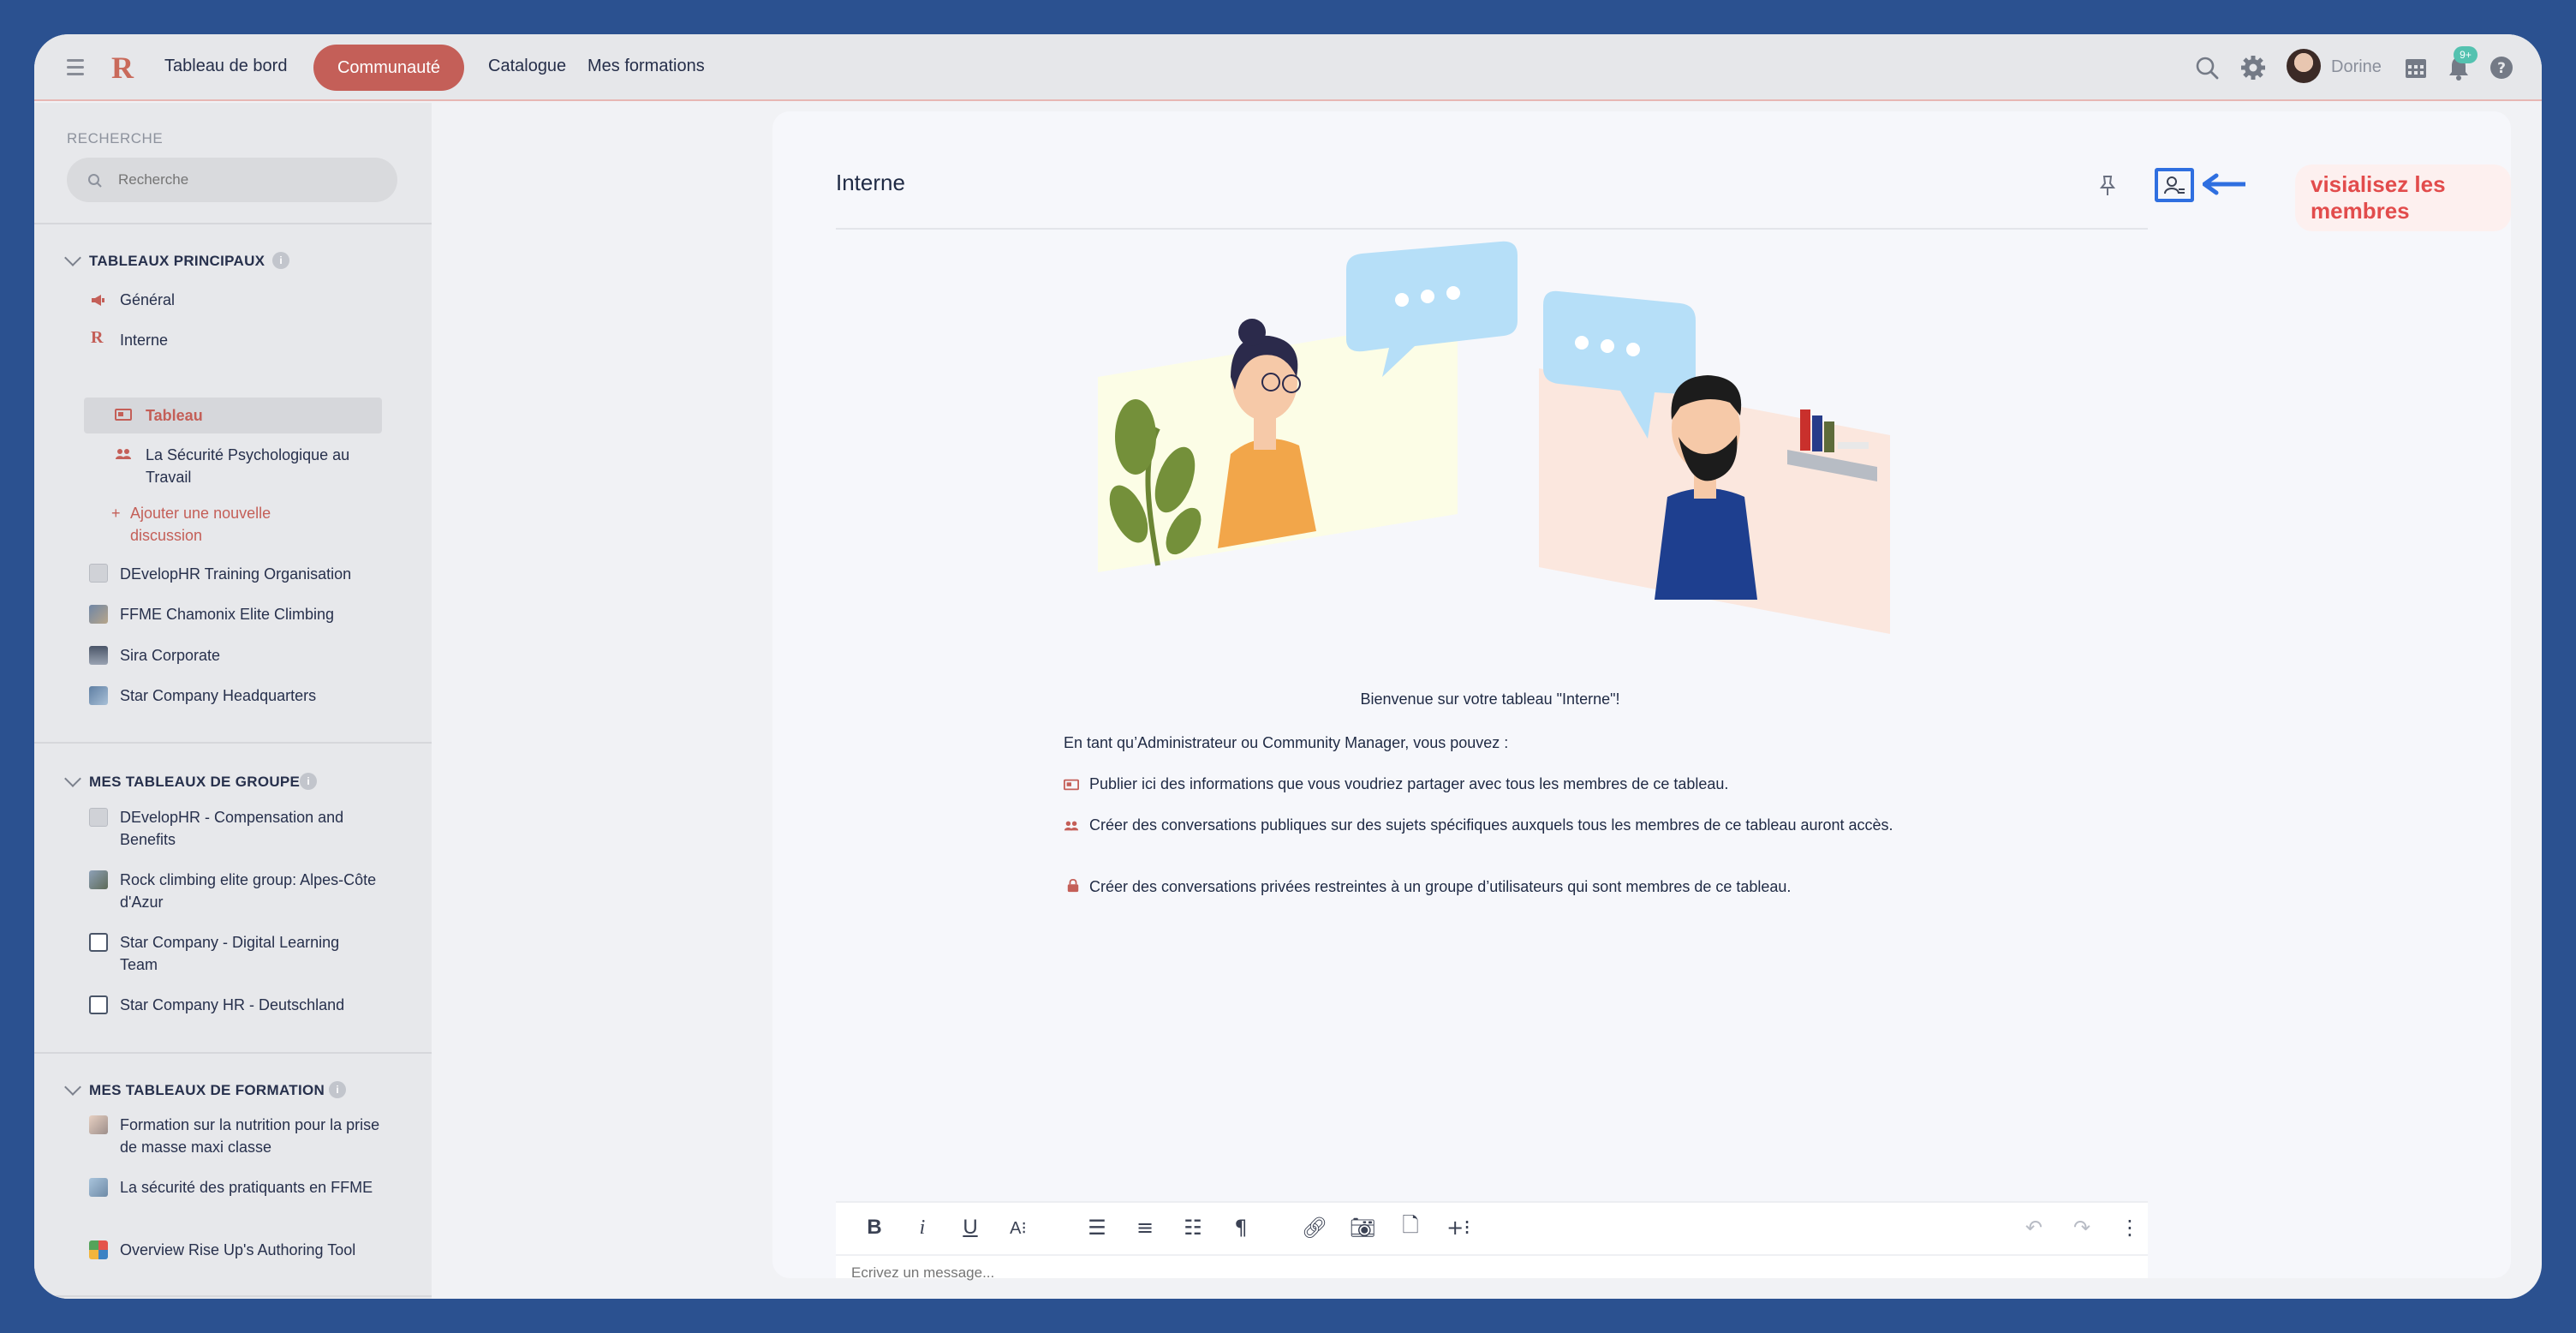  What do you see at coordinates (227, 614) in the screenshot?
I see `sidebar-item-ffme: FFME Chamonix Elite Climbing` at bounding box center [227, 614].